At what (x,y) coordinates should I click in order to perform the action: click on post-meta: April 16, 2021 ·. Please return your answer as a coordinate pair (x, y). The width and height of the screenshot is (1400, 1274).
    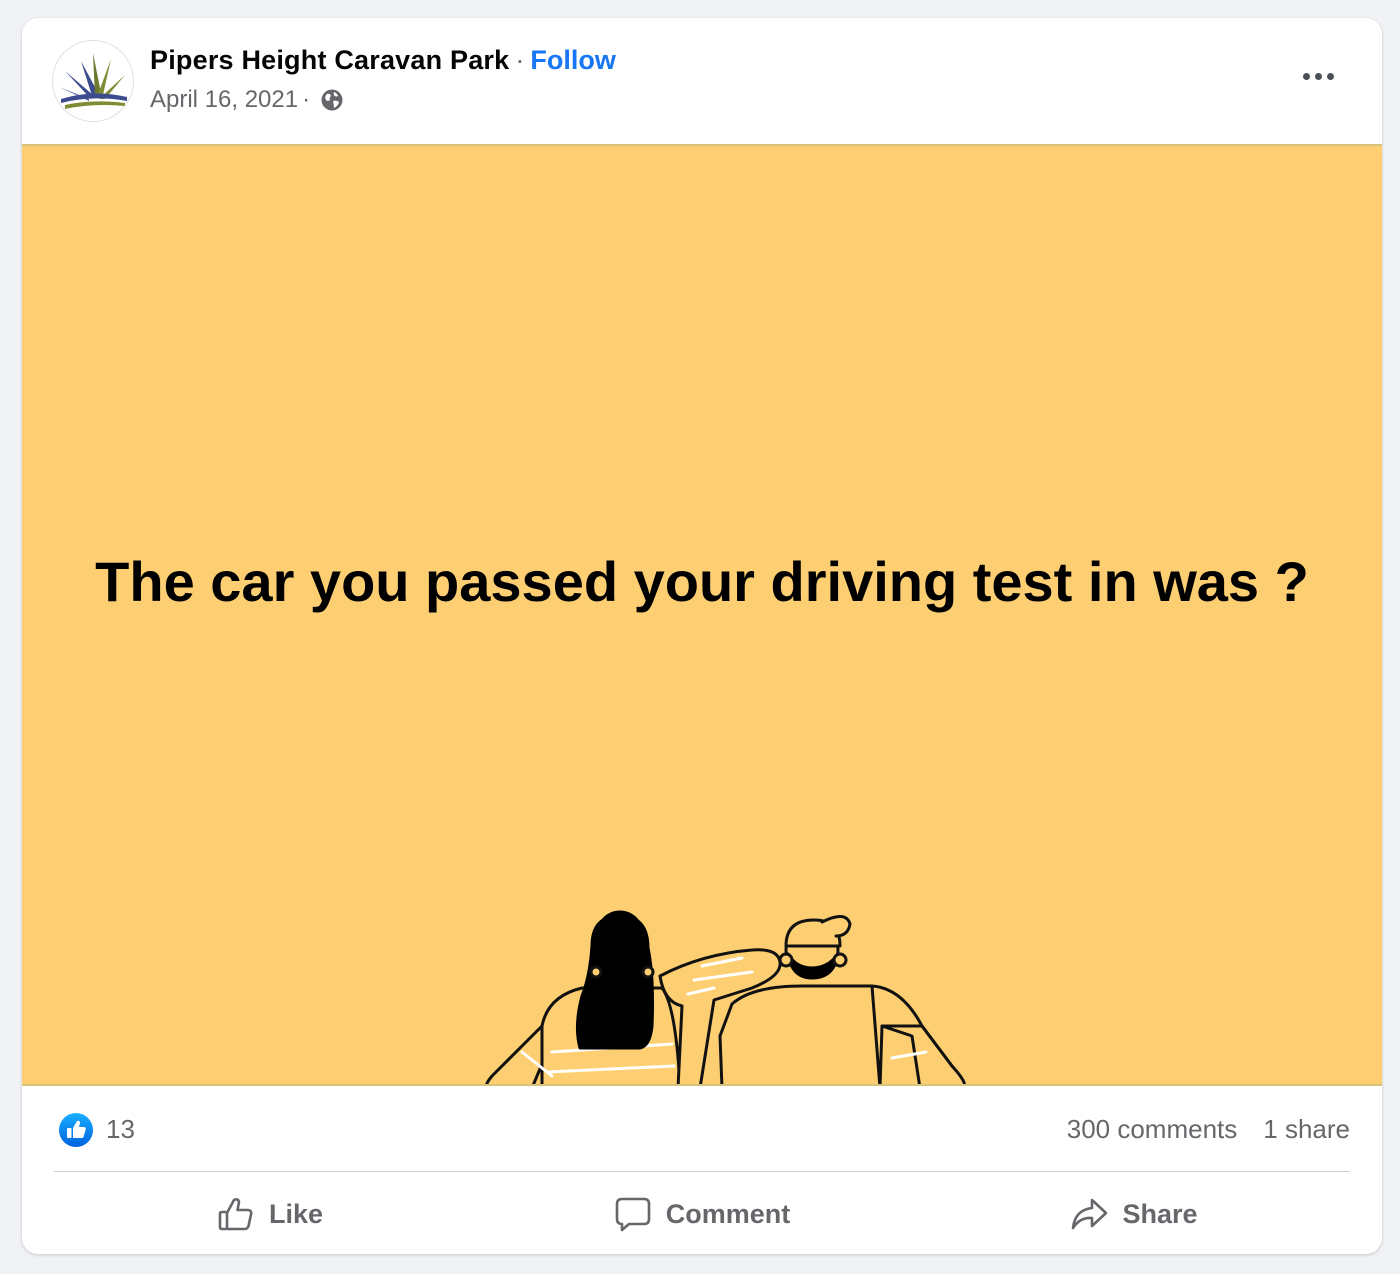
    Looking at the image, I should click on (247, 100).